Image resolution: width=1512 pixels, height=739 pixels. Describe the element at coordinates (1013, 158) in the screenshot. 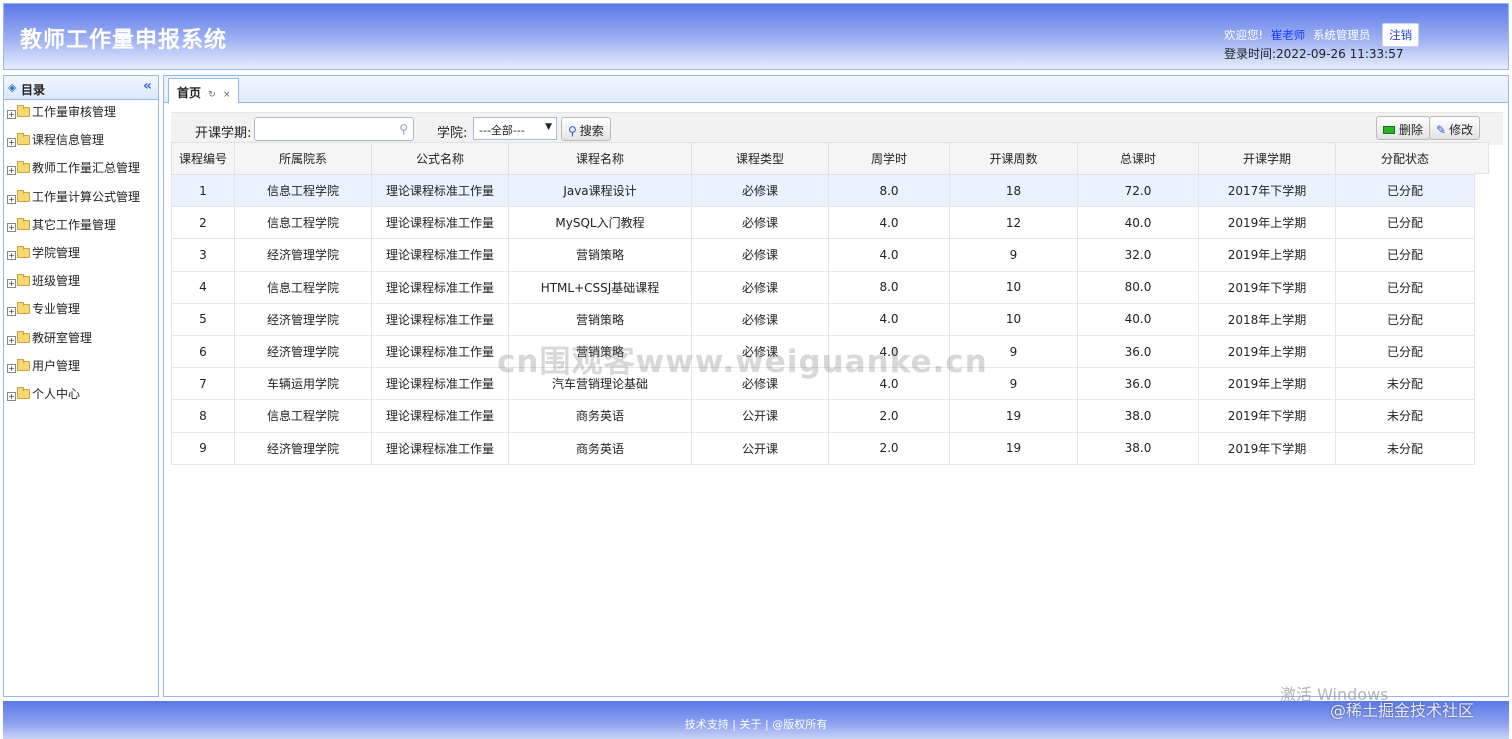

I see `column-header: 开课周数` at that location.